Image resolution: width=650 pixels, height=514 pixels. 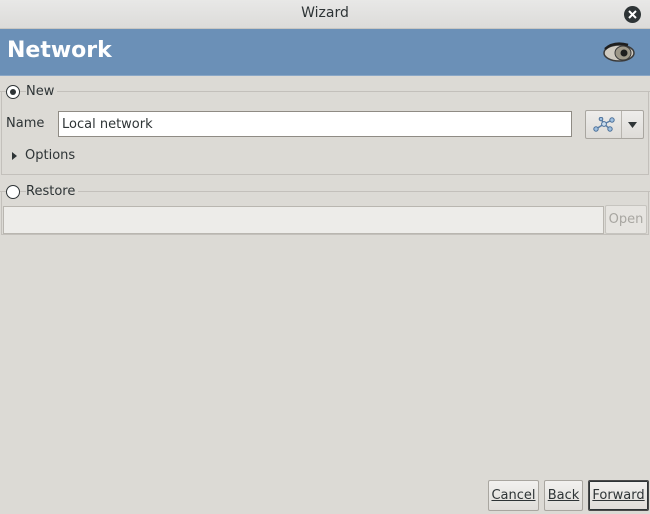 I want to click on restore-path-input, so click(x=303, y=220).